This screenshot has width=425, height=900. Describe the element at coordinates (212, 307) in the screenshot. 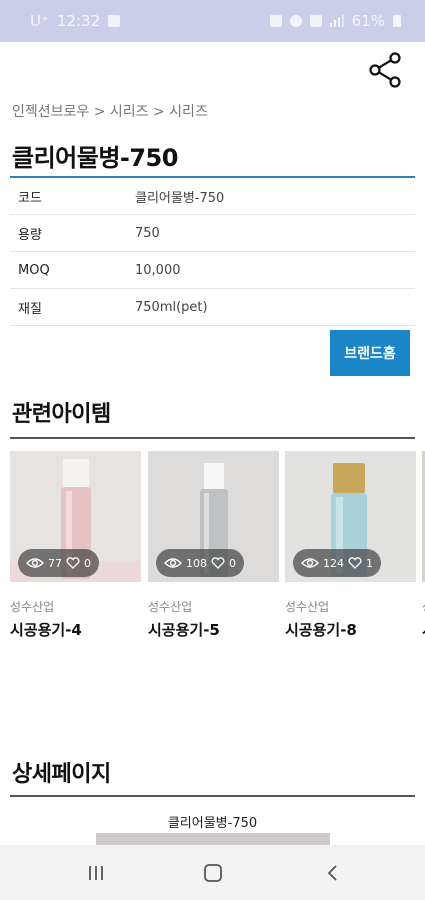

I see `spec-row-material: 재질 750ml(pet)` at that location.